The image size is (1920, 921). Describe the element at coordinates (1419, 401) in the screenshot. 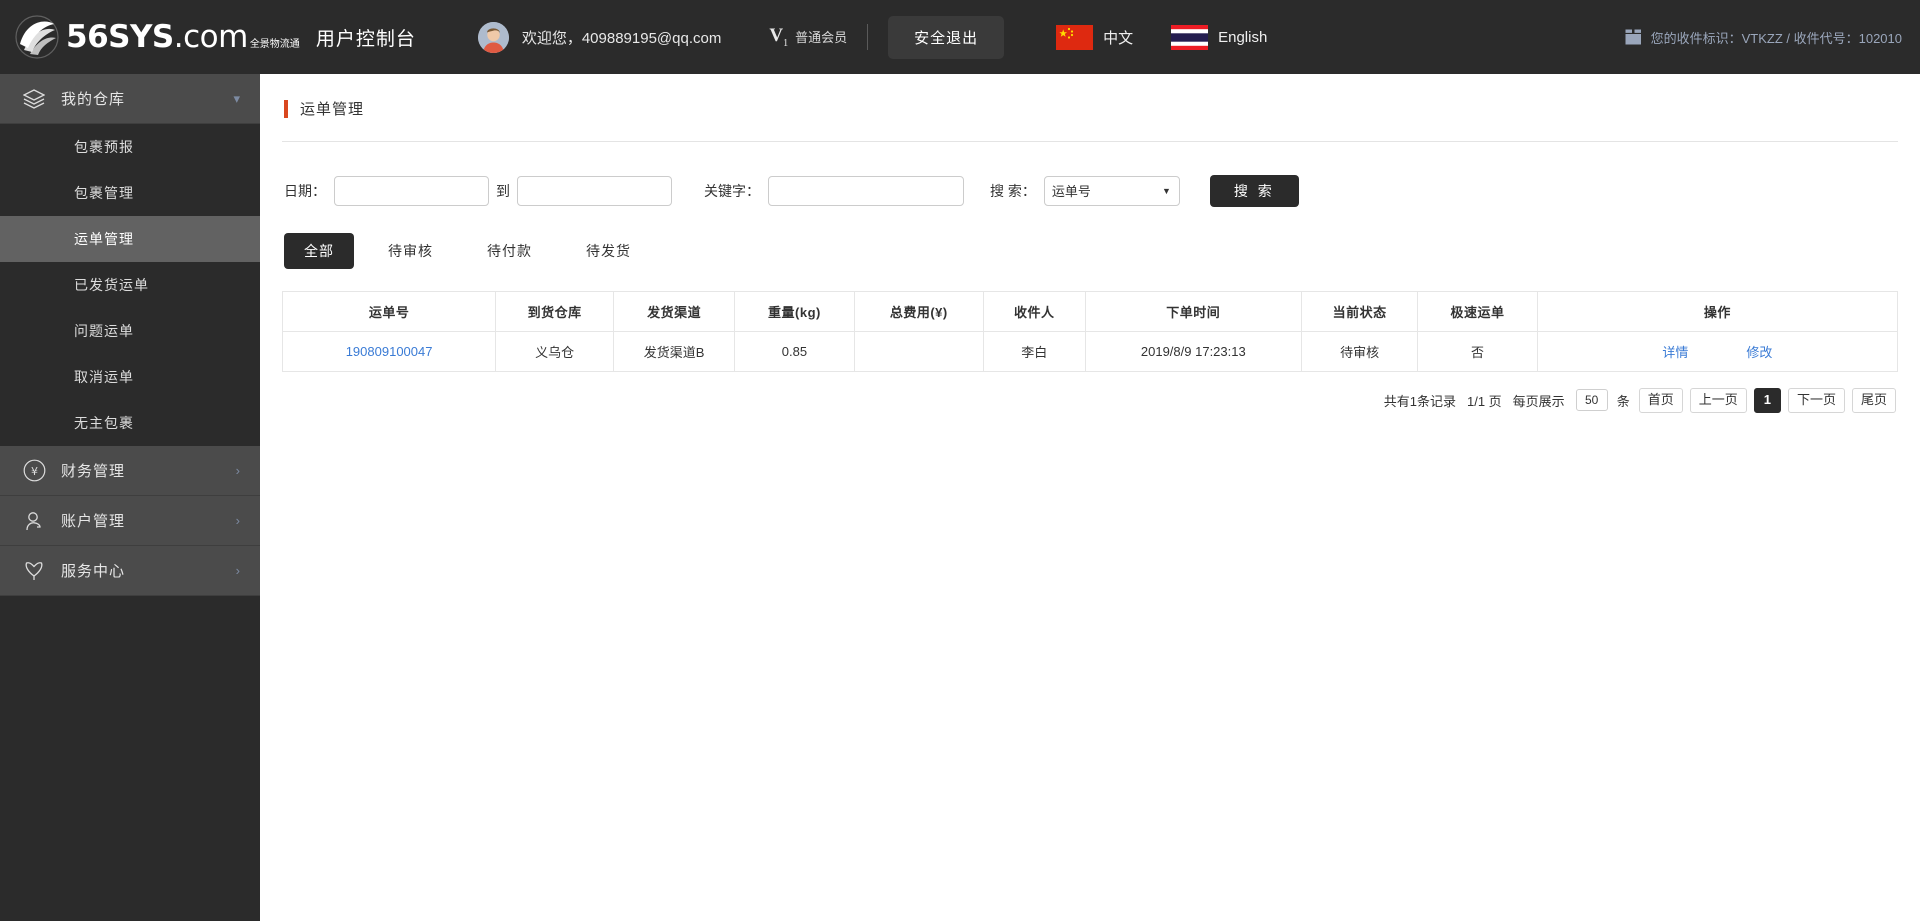

I see `total-records-text: 共有1条记录` at that location.